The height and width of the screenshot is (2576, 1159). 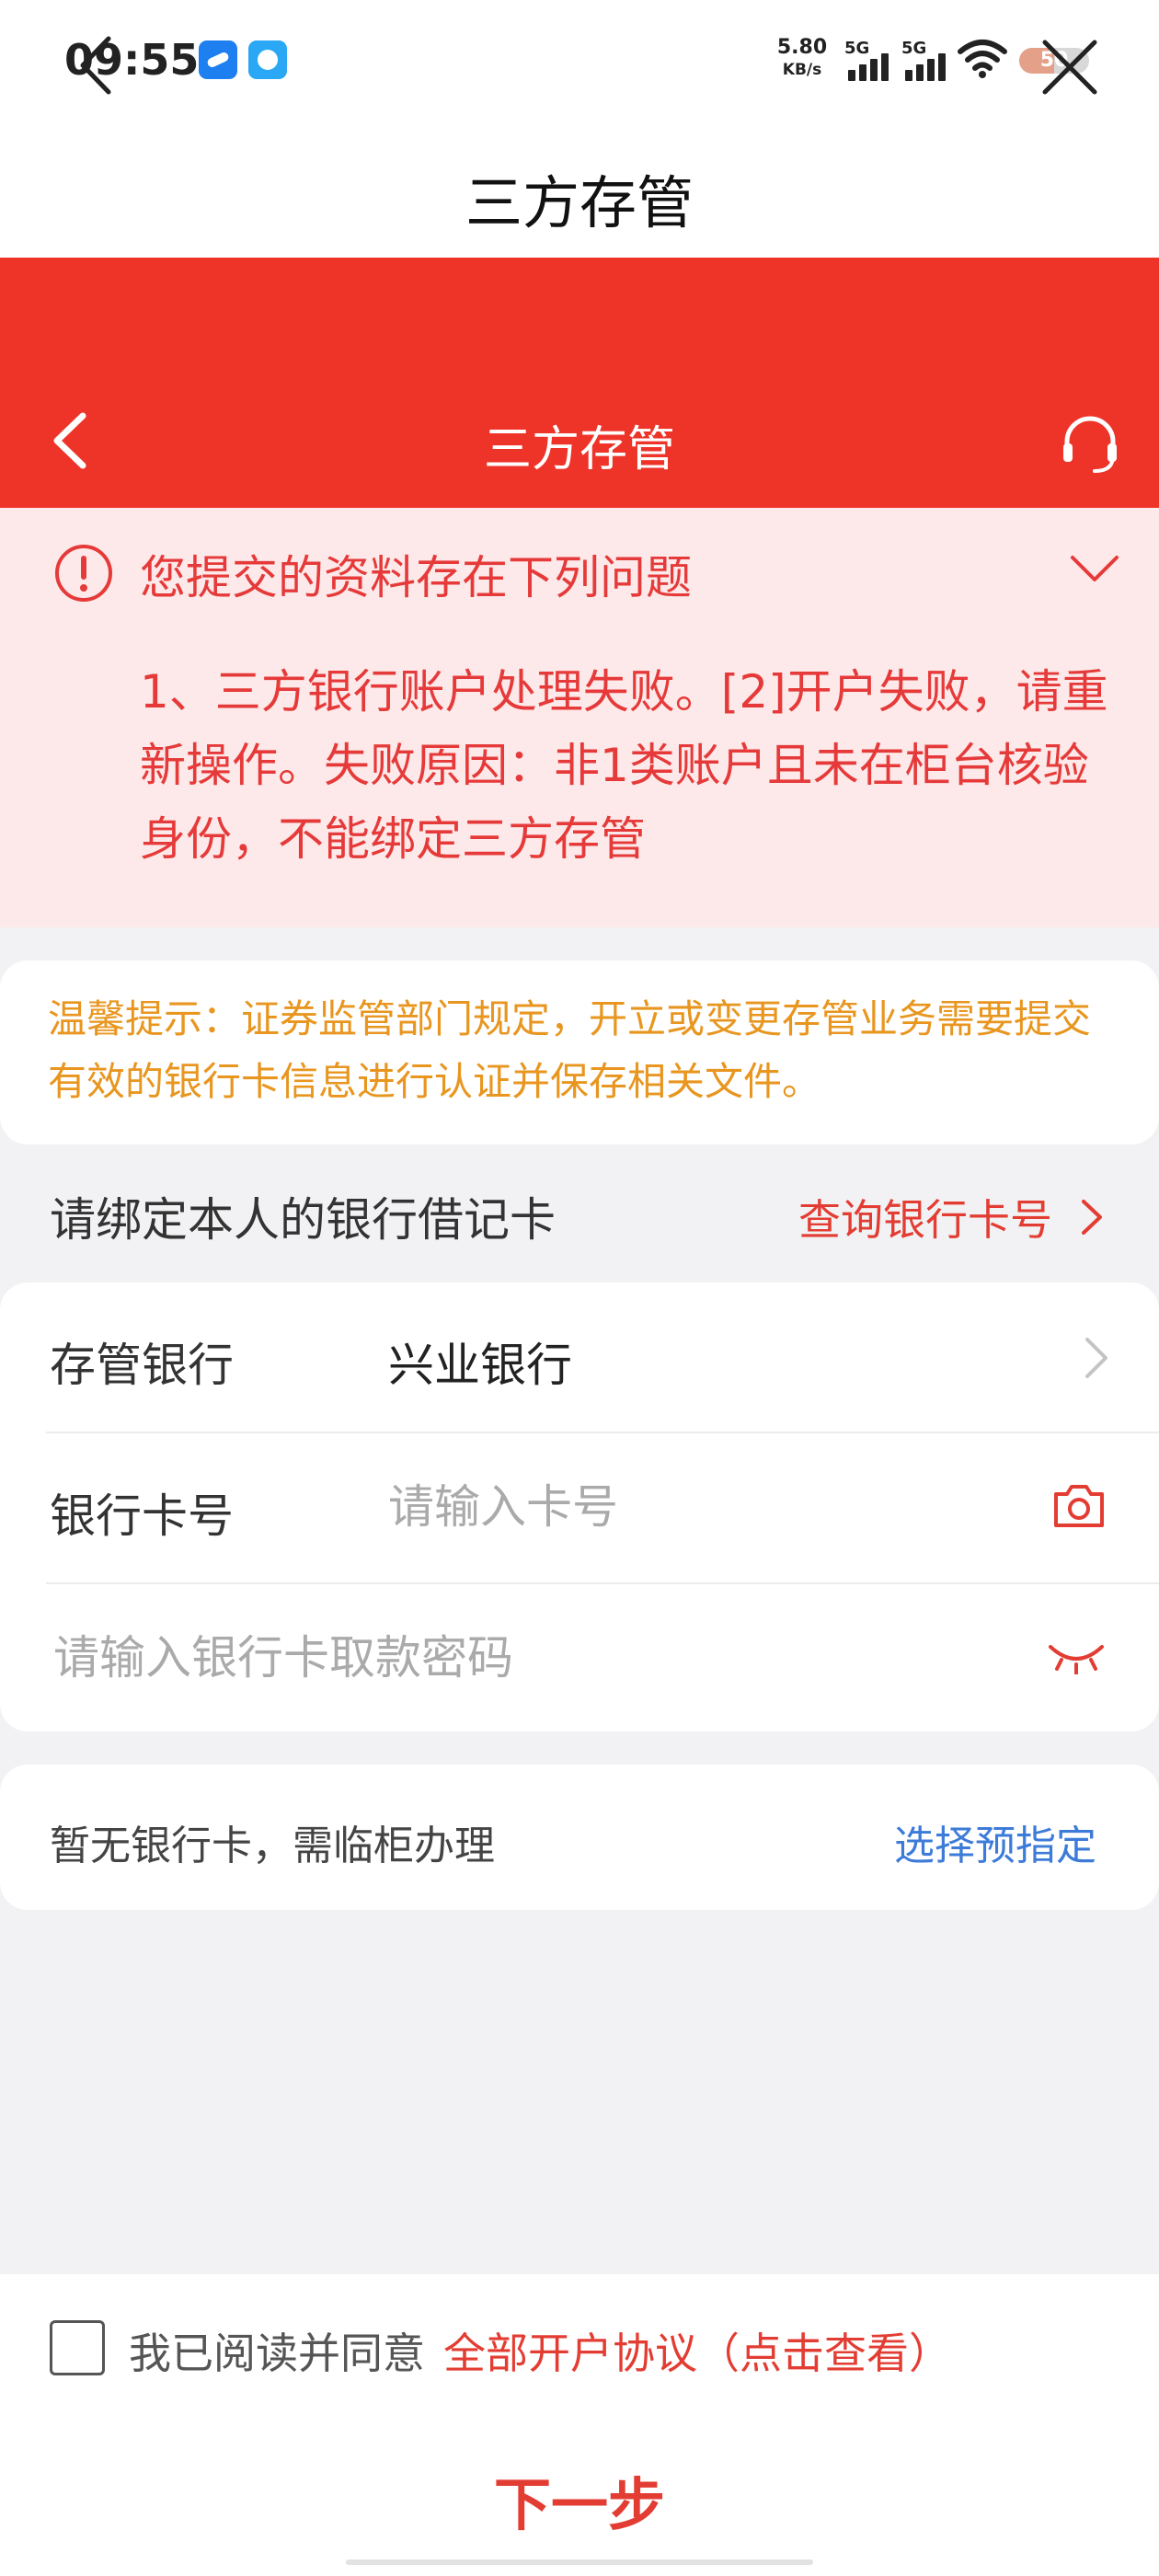 What do you see at coordinates (579, 449) in the screenshot?
I see `app-header-title: 三方存管` at bounding box center [579, 449].